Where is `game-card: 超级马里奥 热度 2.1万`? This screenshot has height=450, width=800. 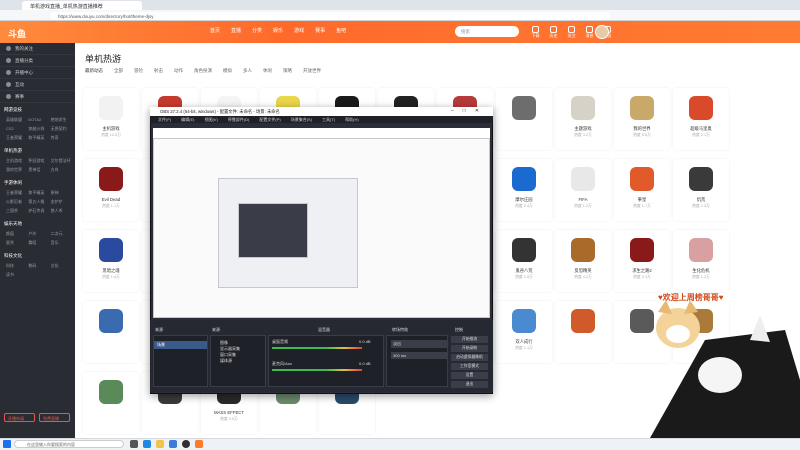
game-card: 超级马里奥 热度 2.1万 is located at coordinates (701, 119).